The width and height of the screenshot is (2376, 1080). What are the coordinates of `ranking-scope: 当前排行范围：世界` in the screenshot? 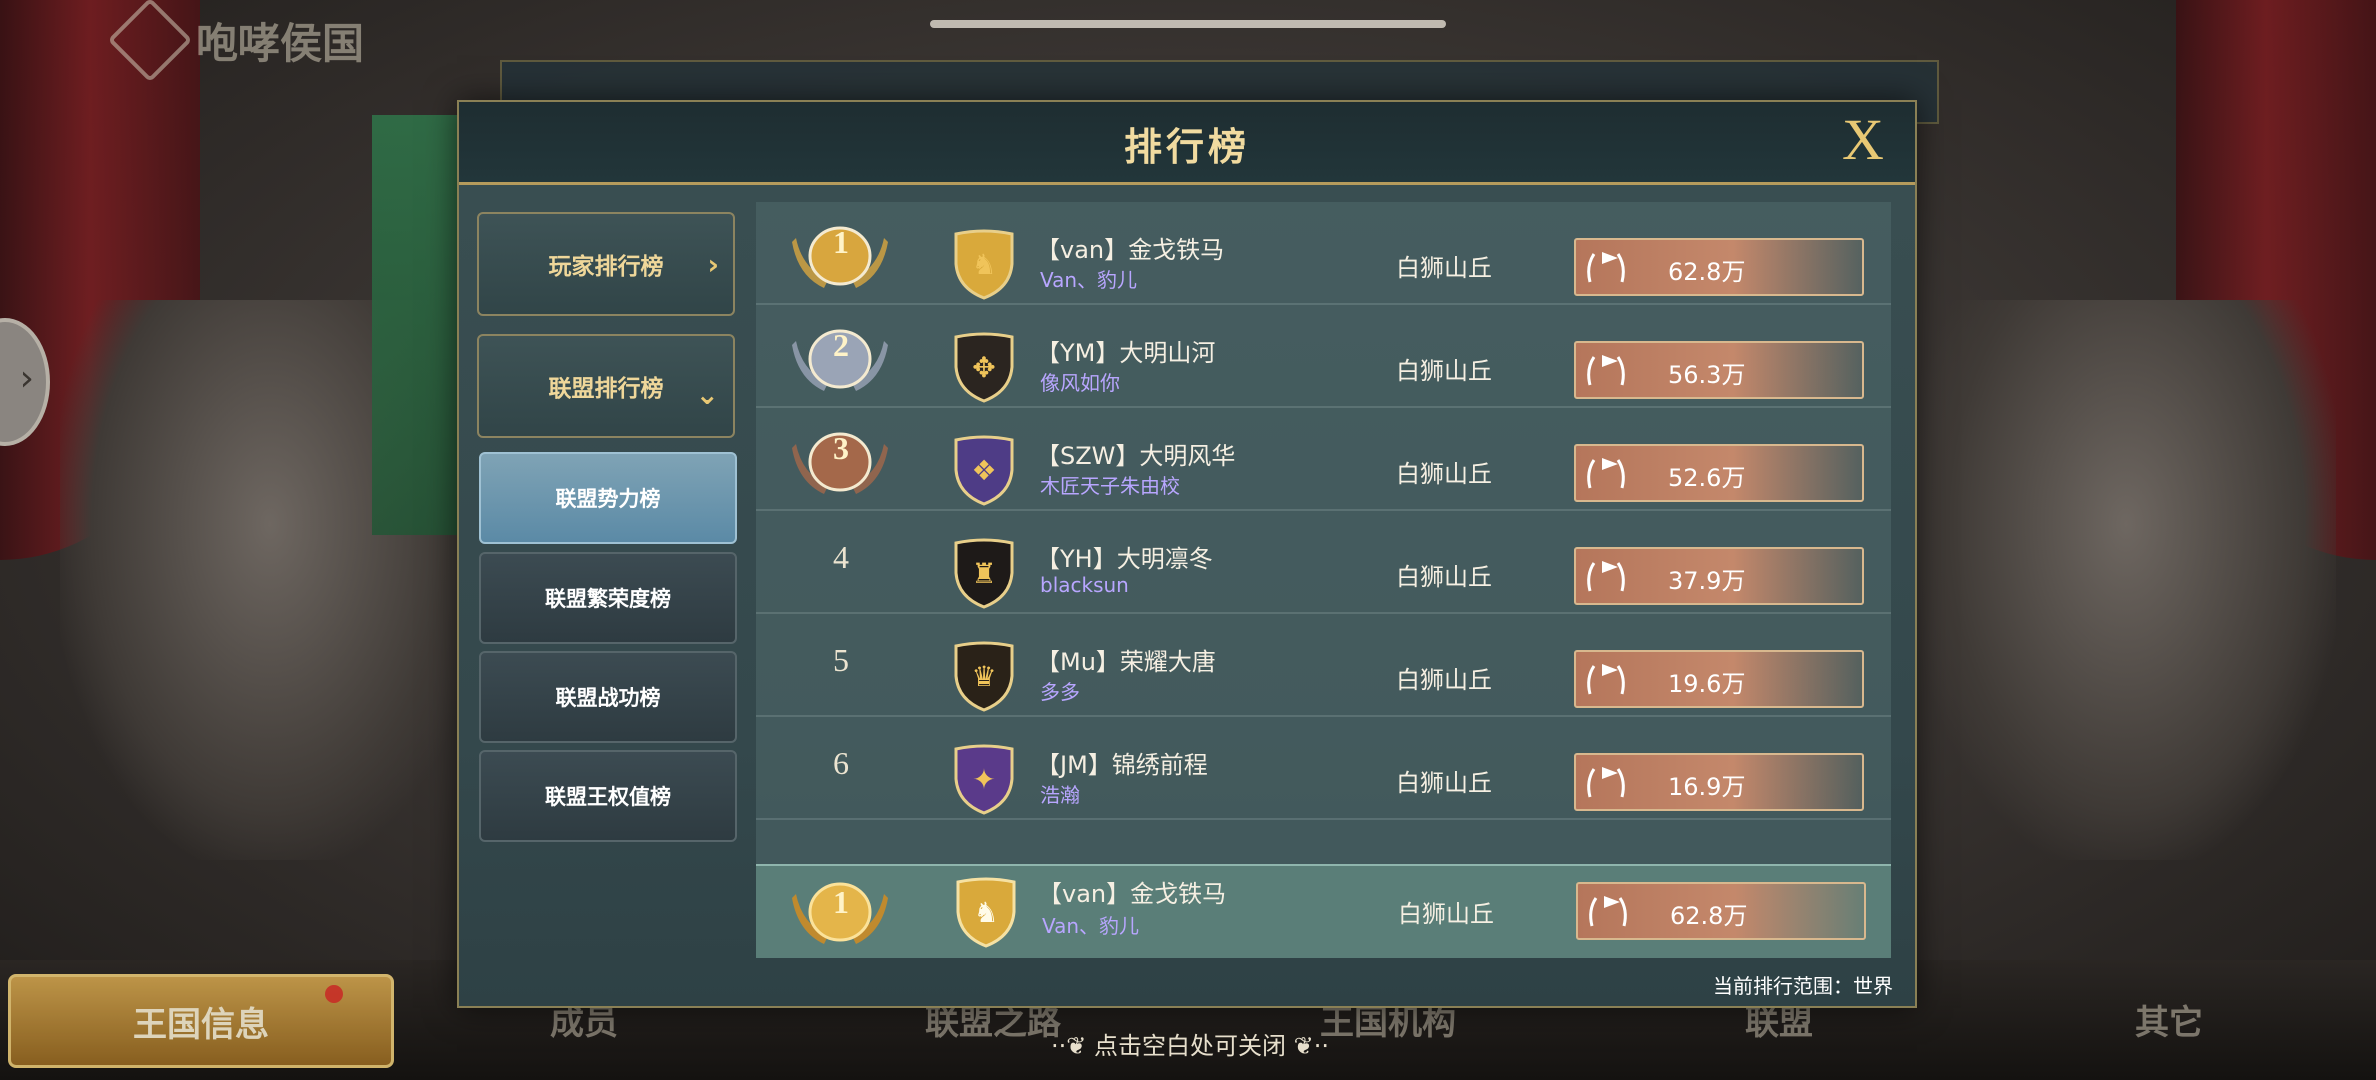 It's located at (1803, 986).